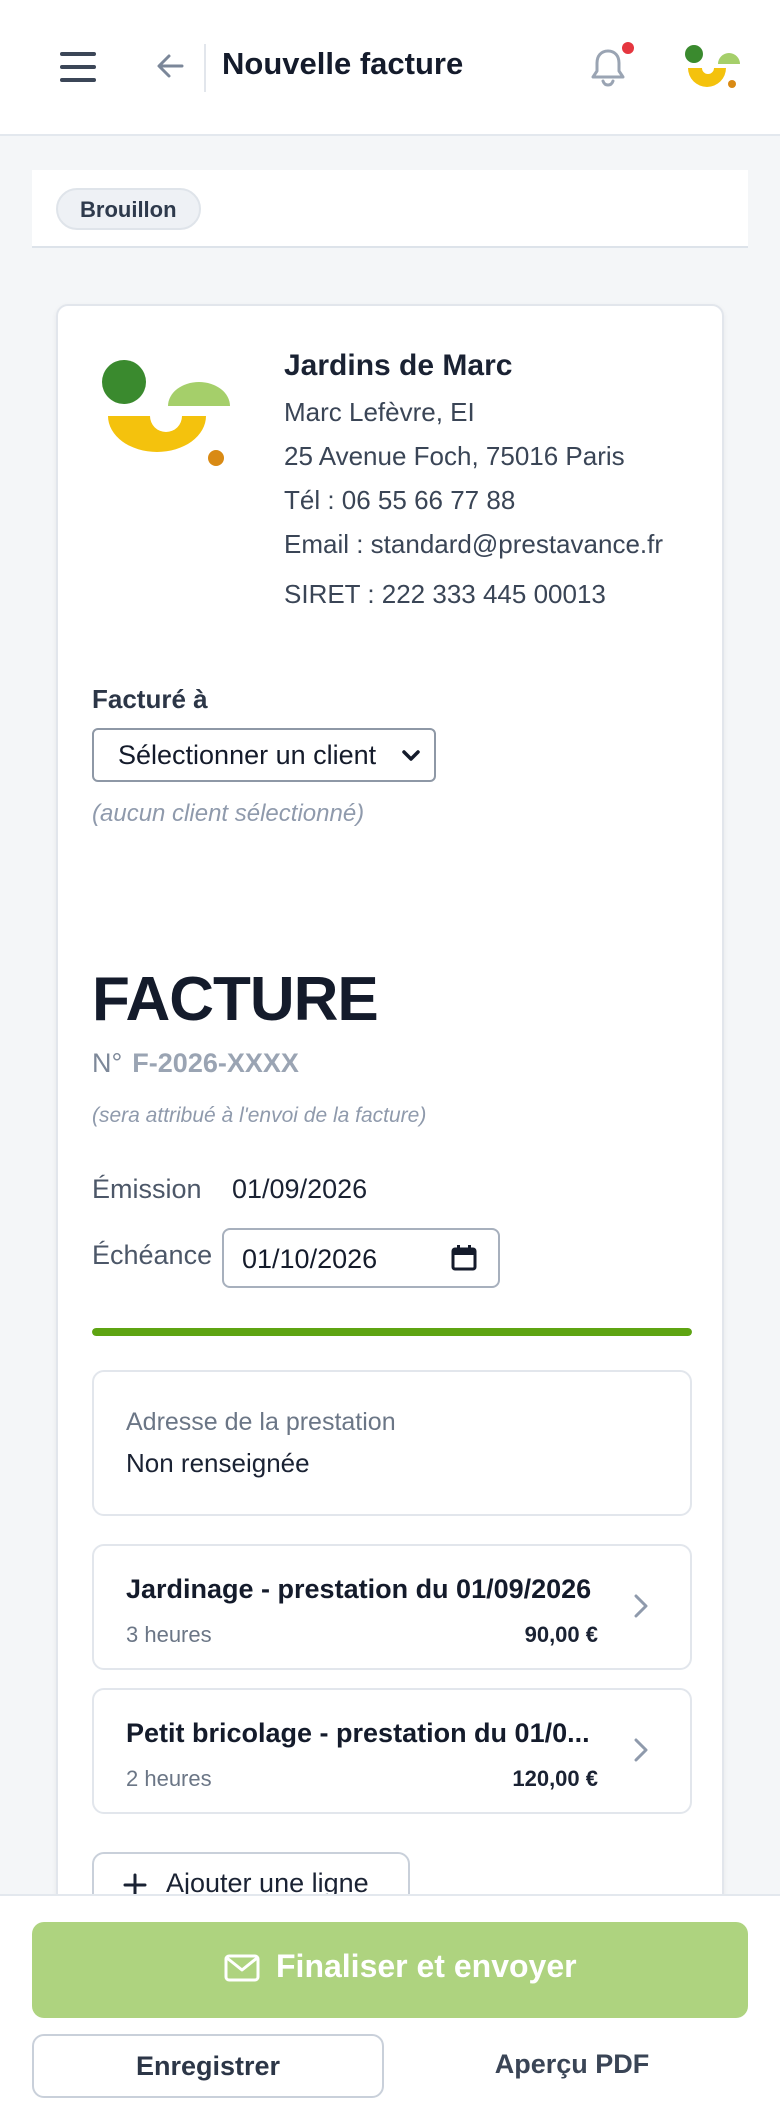 The width and height of the screenshot is (780, 2120). Describe the element at coordinates (208, 2066) in the screenshot. I see `save-button: Enregistrer` at that location.